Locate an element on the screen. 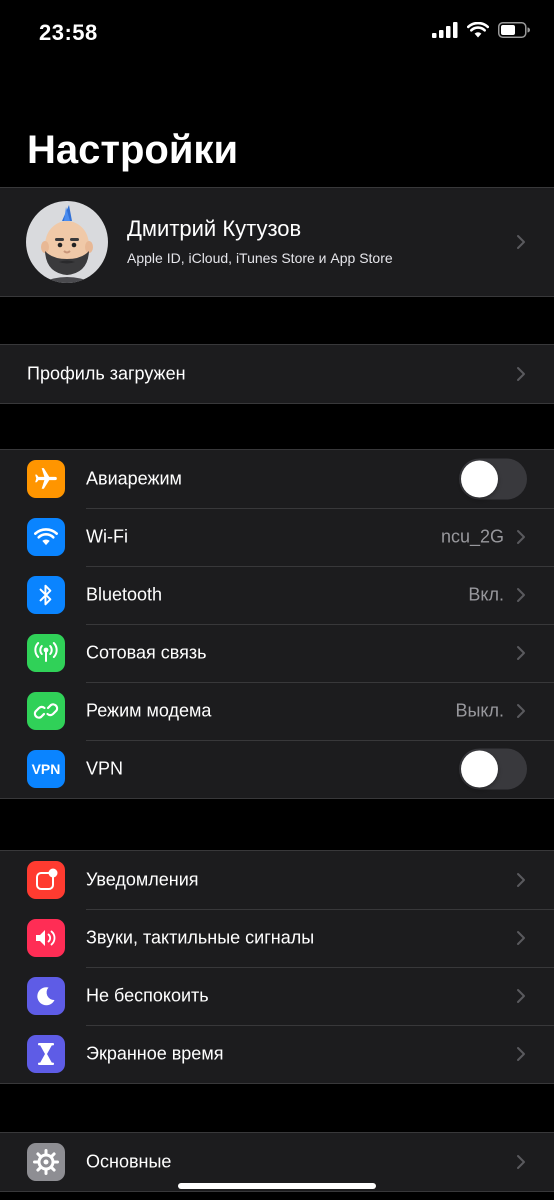 The height and width of the screenshot is (1200, 554). vpn-row: VPN VPN is located at coordinates (277, 769).